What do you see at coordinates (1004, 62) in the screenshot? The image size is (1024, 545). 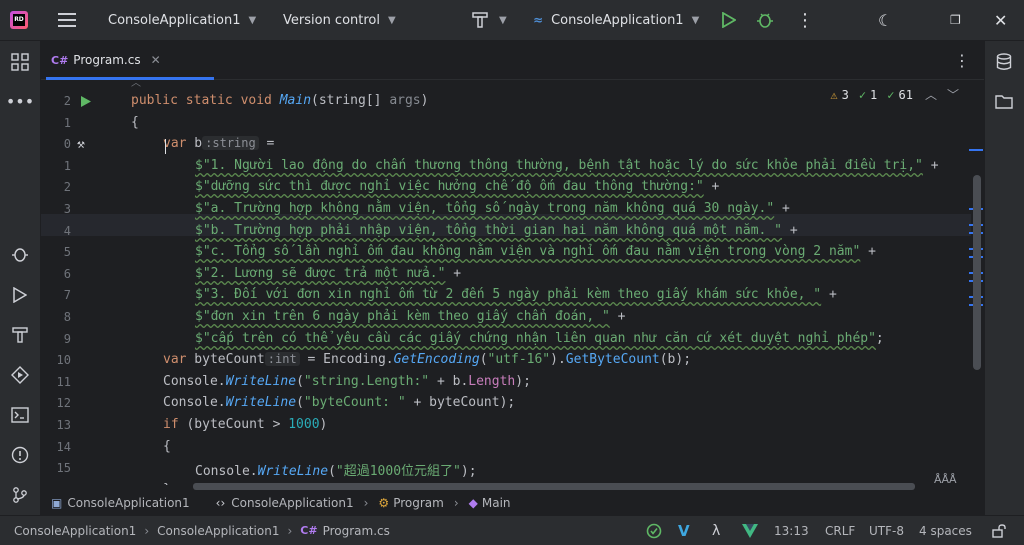 I see `database-icon` at bounding box center [1004, 62].